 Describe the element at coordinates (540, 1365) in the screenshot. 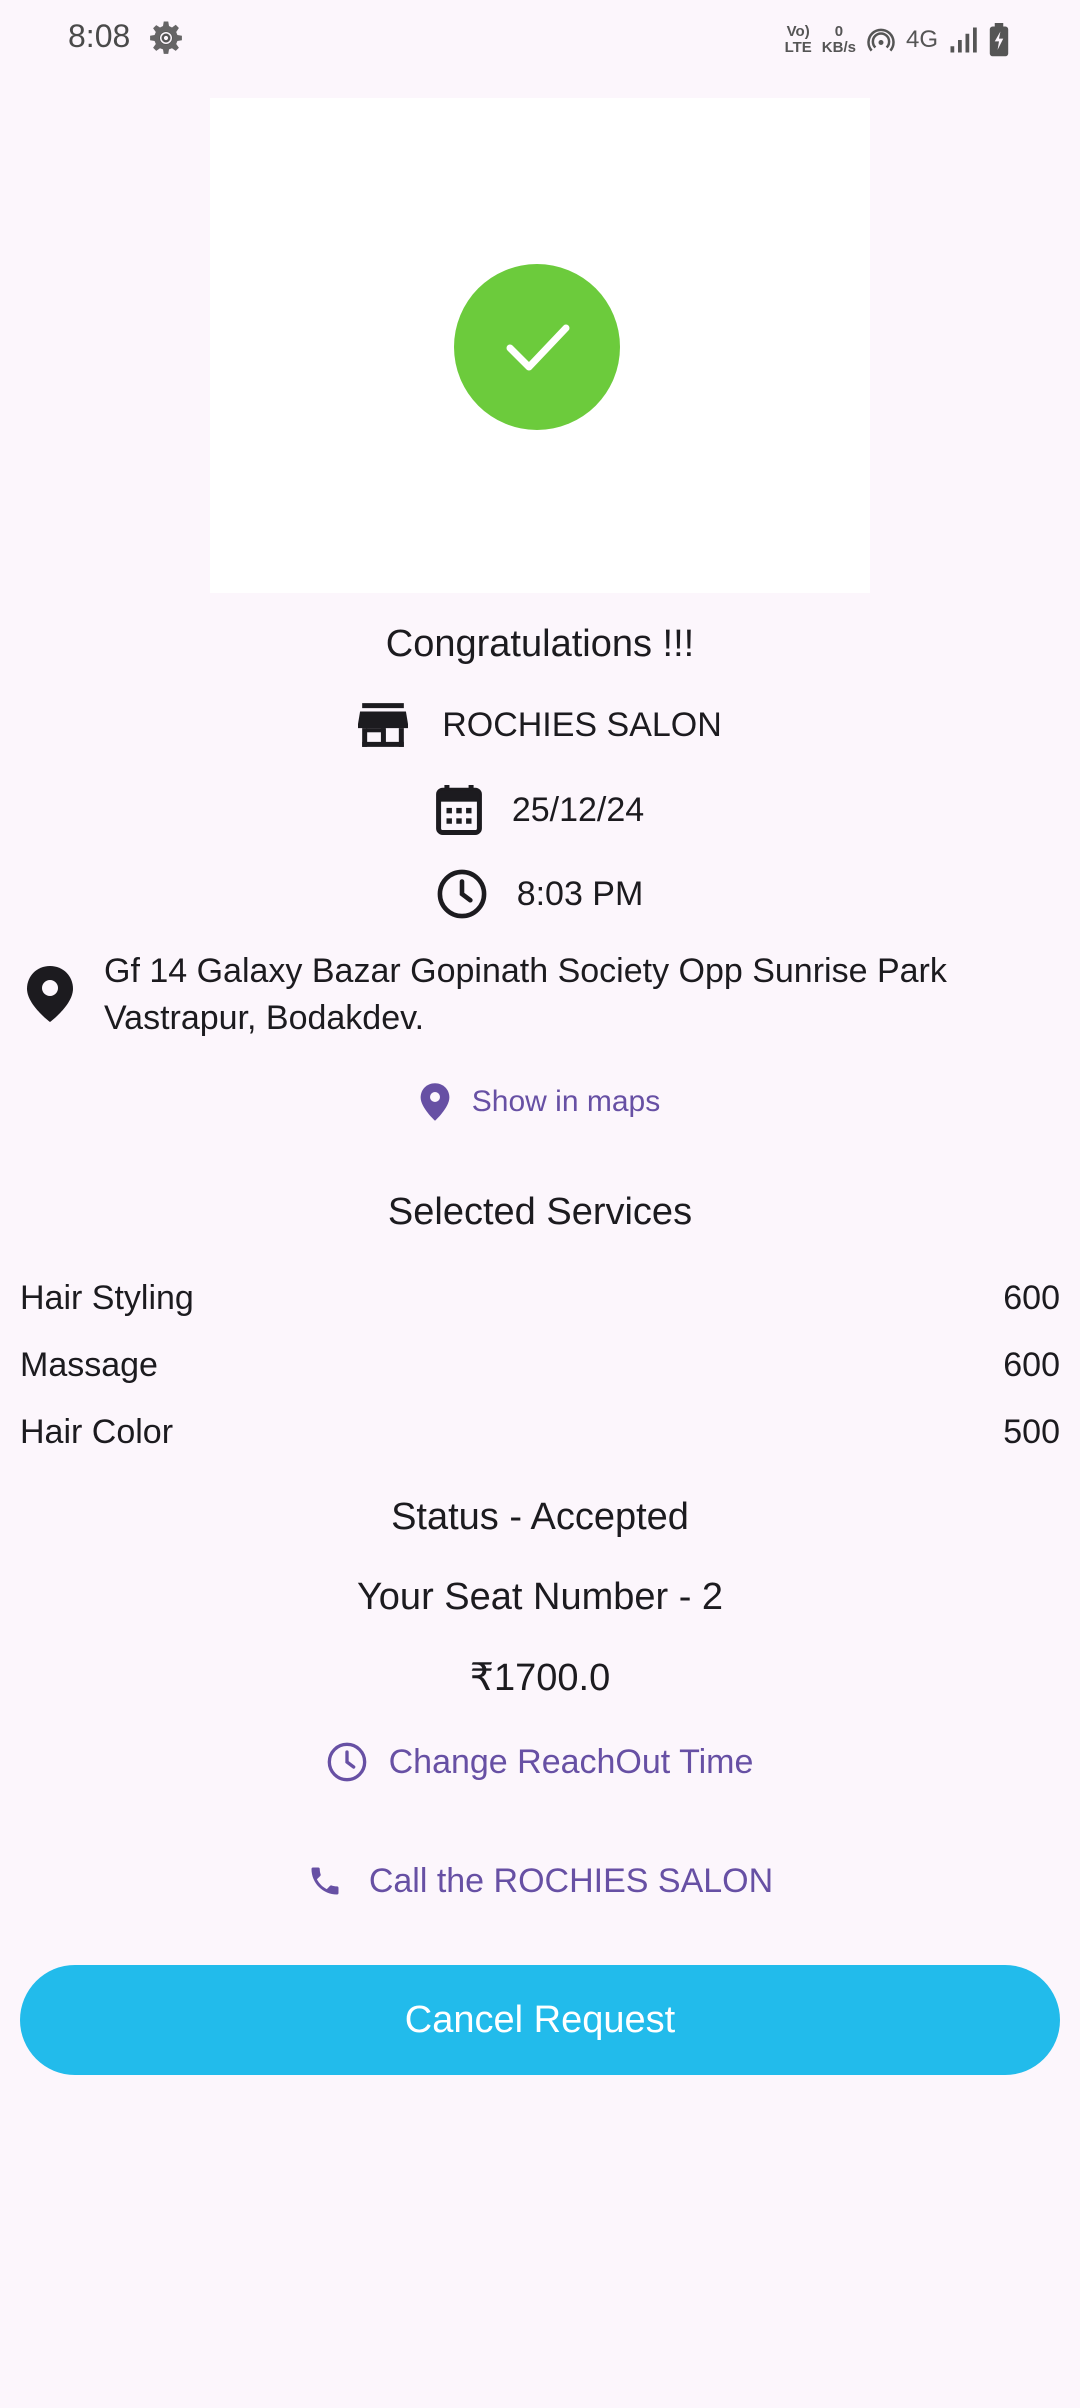

I see `service-row: Massage 600` at that location.